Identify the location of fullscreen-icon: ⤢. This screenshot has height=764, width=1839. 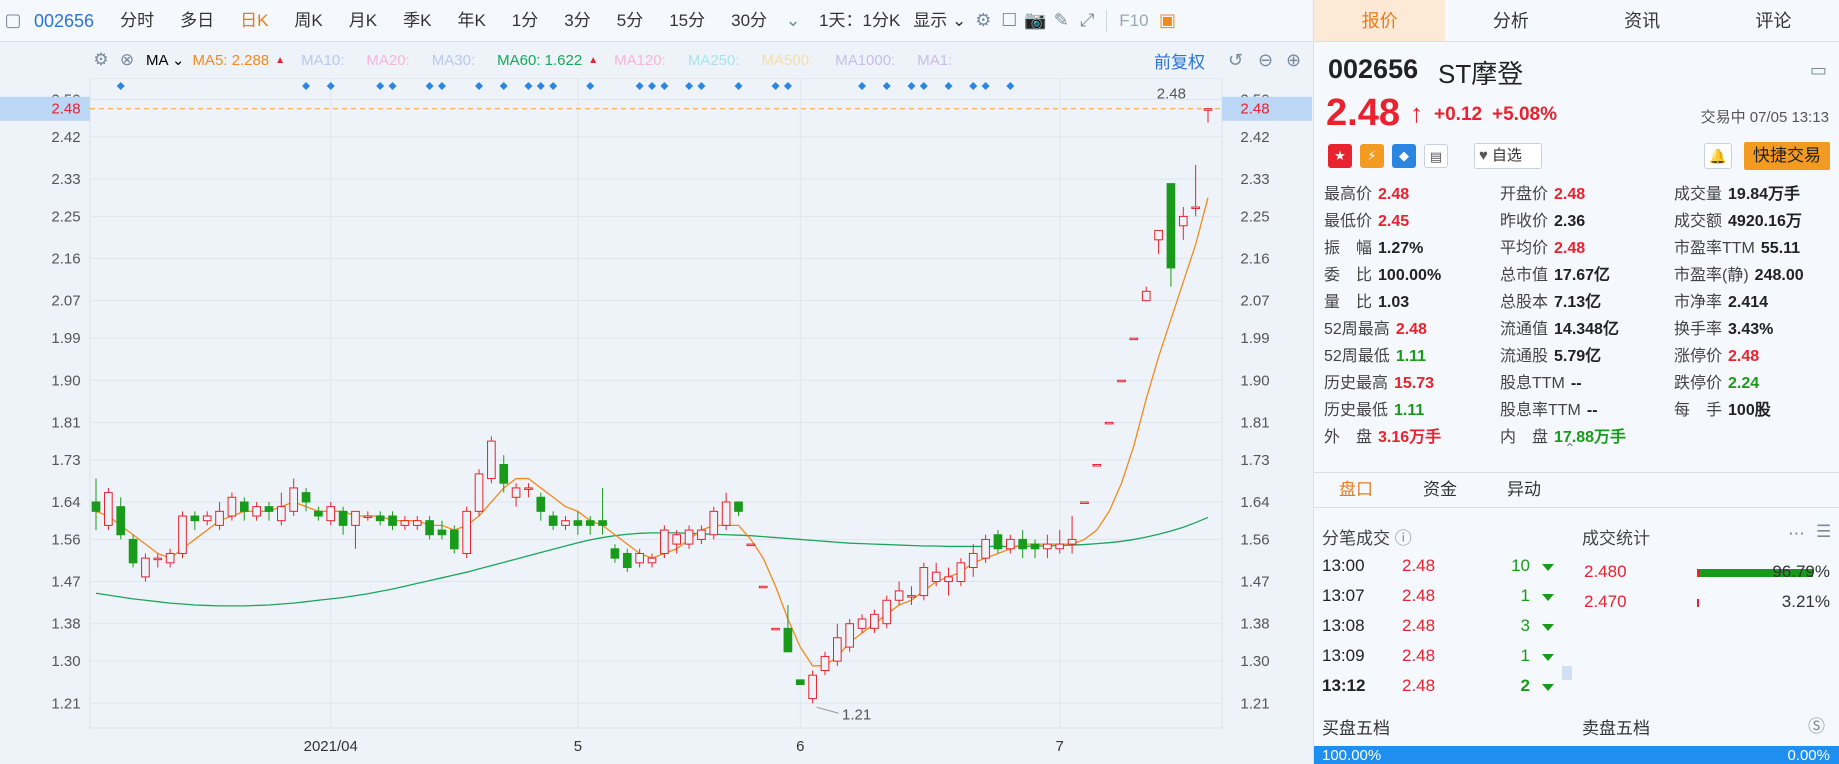
(1087, 21).